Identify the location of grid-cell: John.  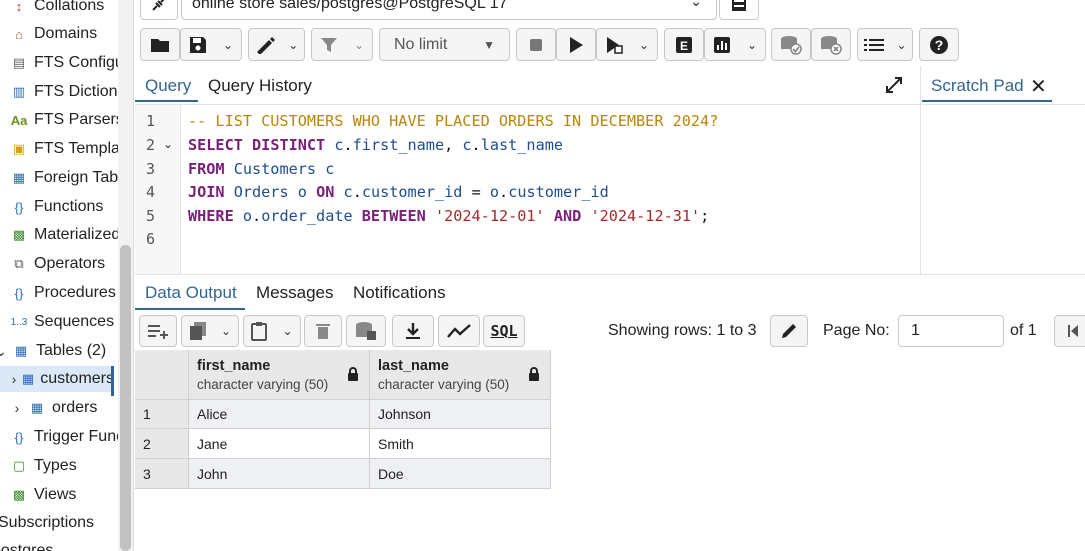
(279, 474).